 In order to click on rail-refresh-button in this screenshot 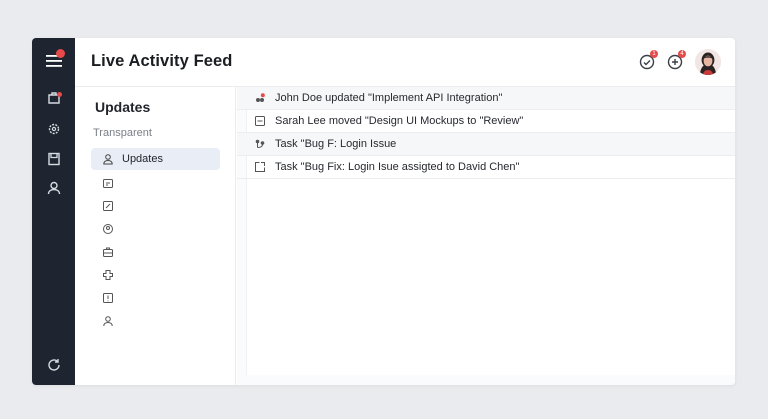, I will do `click(53, 365)`.